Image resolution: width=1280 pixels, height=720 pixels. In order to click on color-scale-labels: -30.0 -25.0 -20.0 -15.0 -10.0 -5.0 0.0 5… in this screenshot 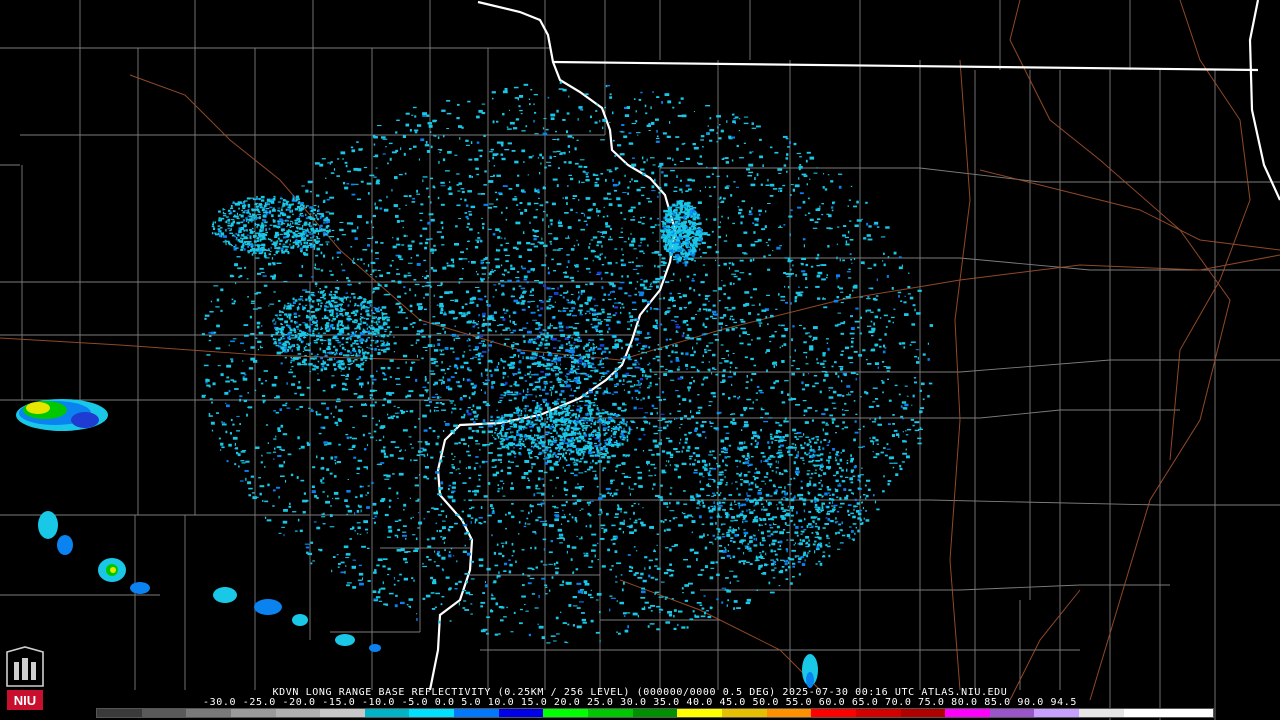, I will do `click(640, 702)`.